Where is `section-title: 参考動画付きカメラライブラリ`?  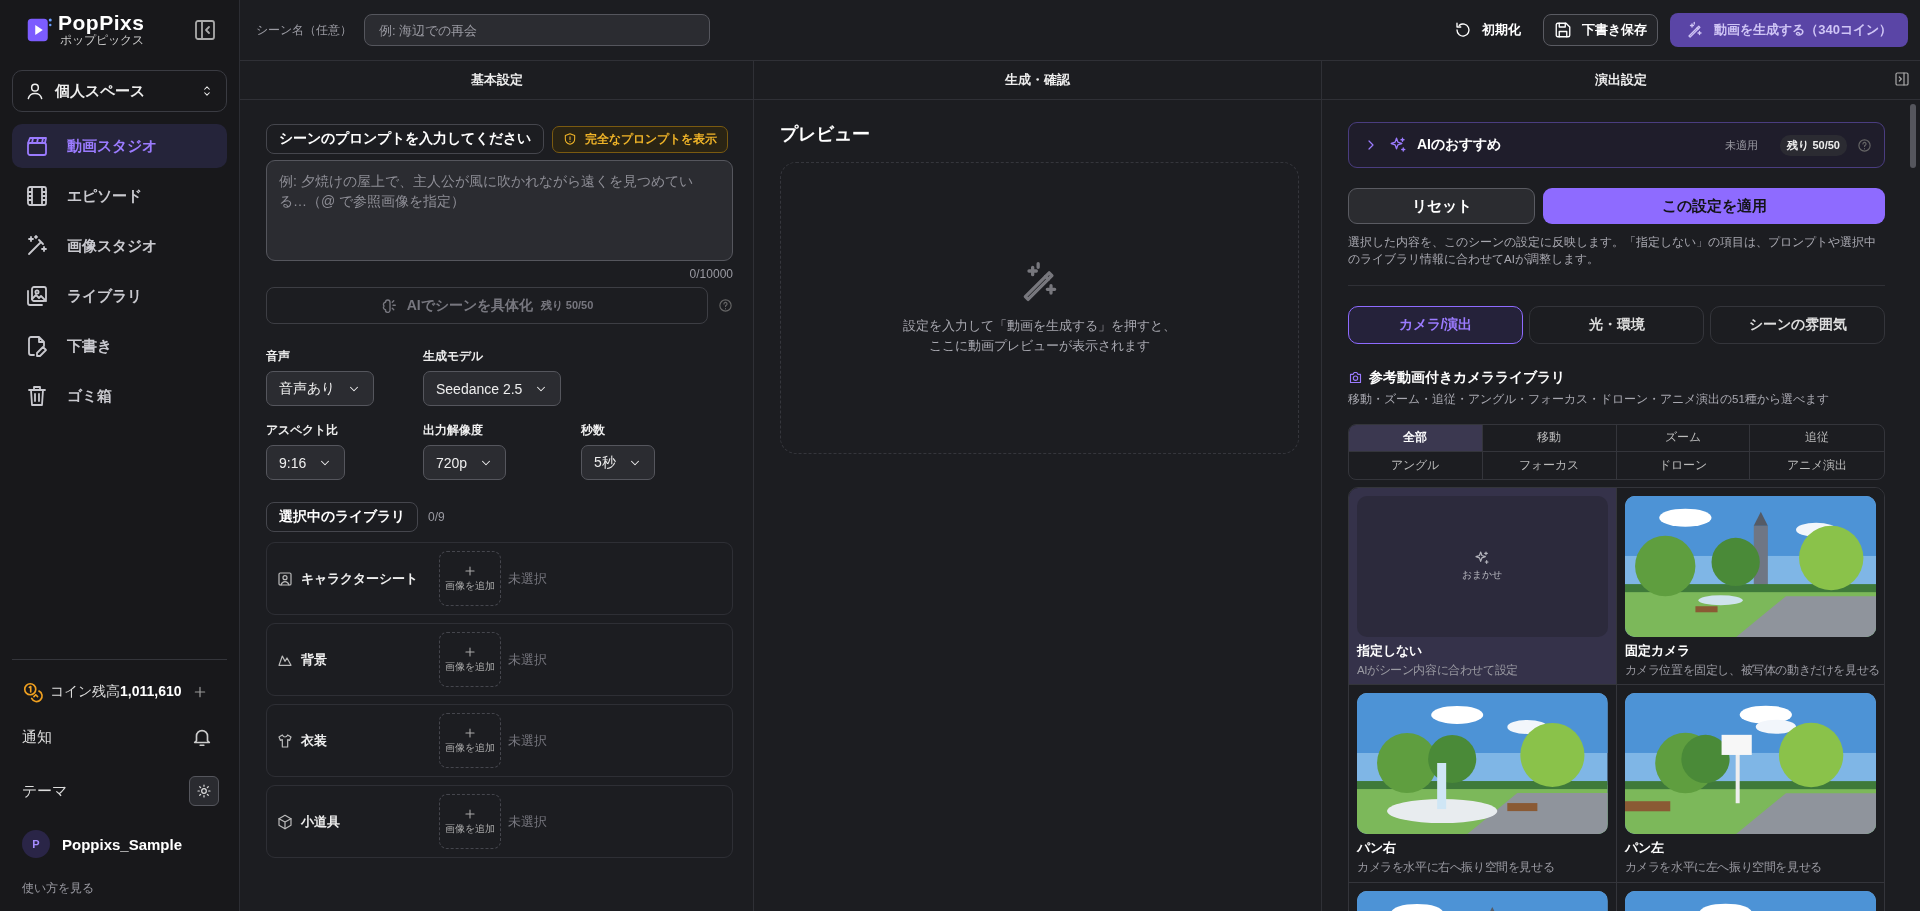 section-title: 参考動画付きカメラライブラリ is located at coordinates (1467, 377).